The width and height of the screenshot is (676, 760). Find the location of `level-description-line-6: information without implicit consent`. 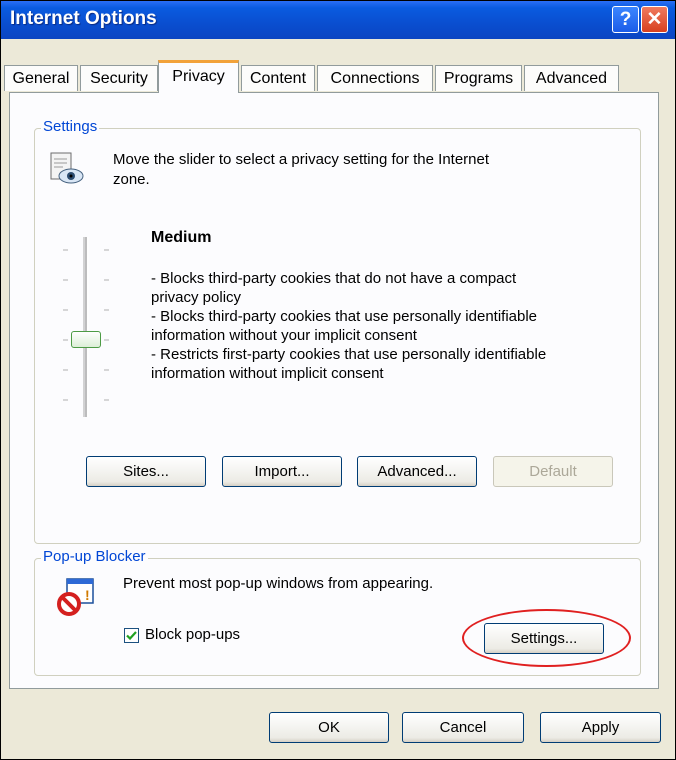

level-description-line-6: information without implicit consent is located at coordinates (267, 373).